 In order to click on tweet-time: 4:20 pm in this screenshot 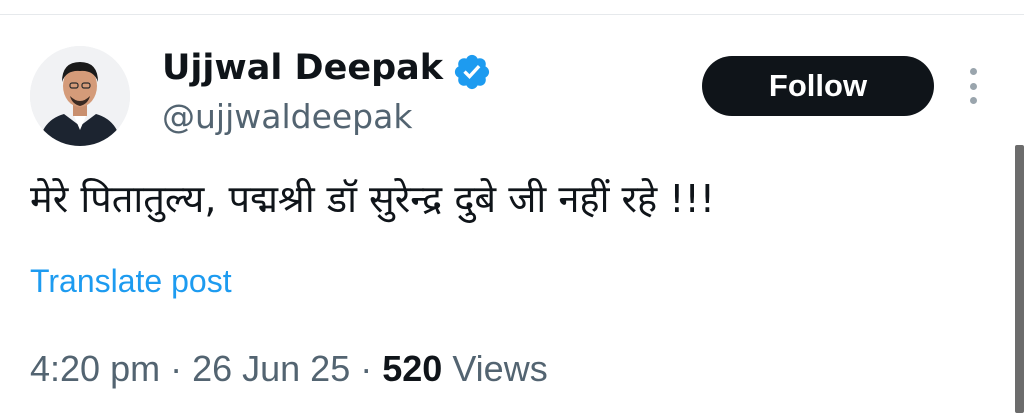, I will do `click(95, 368)`.